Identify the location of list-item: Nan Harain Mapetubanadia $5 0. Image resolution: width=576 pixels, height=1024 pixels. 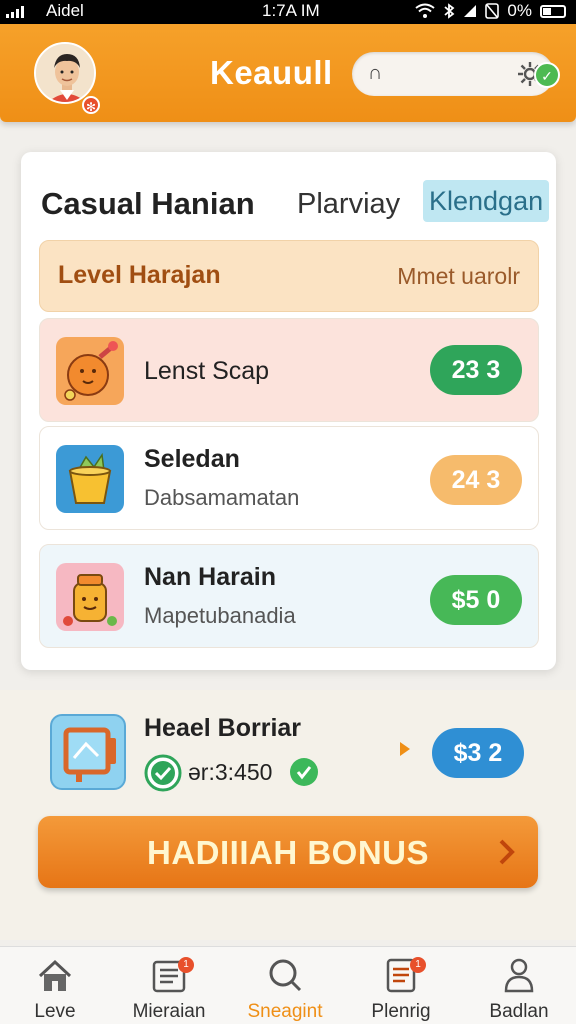
(289, 596).